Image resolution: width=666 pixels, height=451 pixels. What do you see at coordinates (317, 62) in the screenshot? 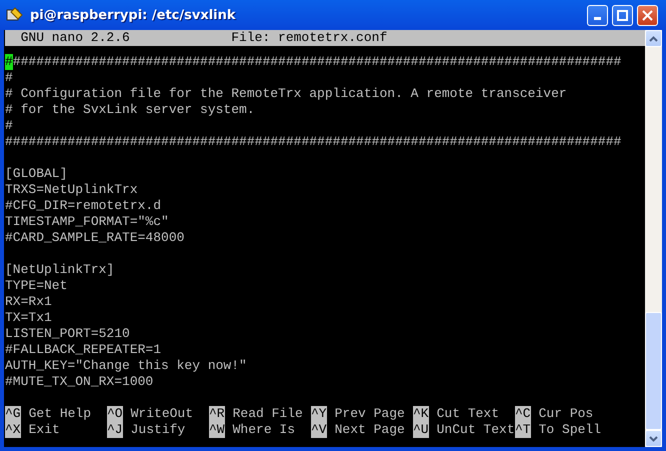
I see `code-line: ##############################################################################` at bounding box center [317, 62].